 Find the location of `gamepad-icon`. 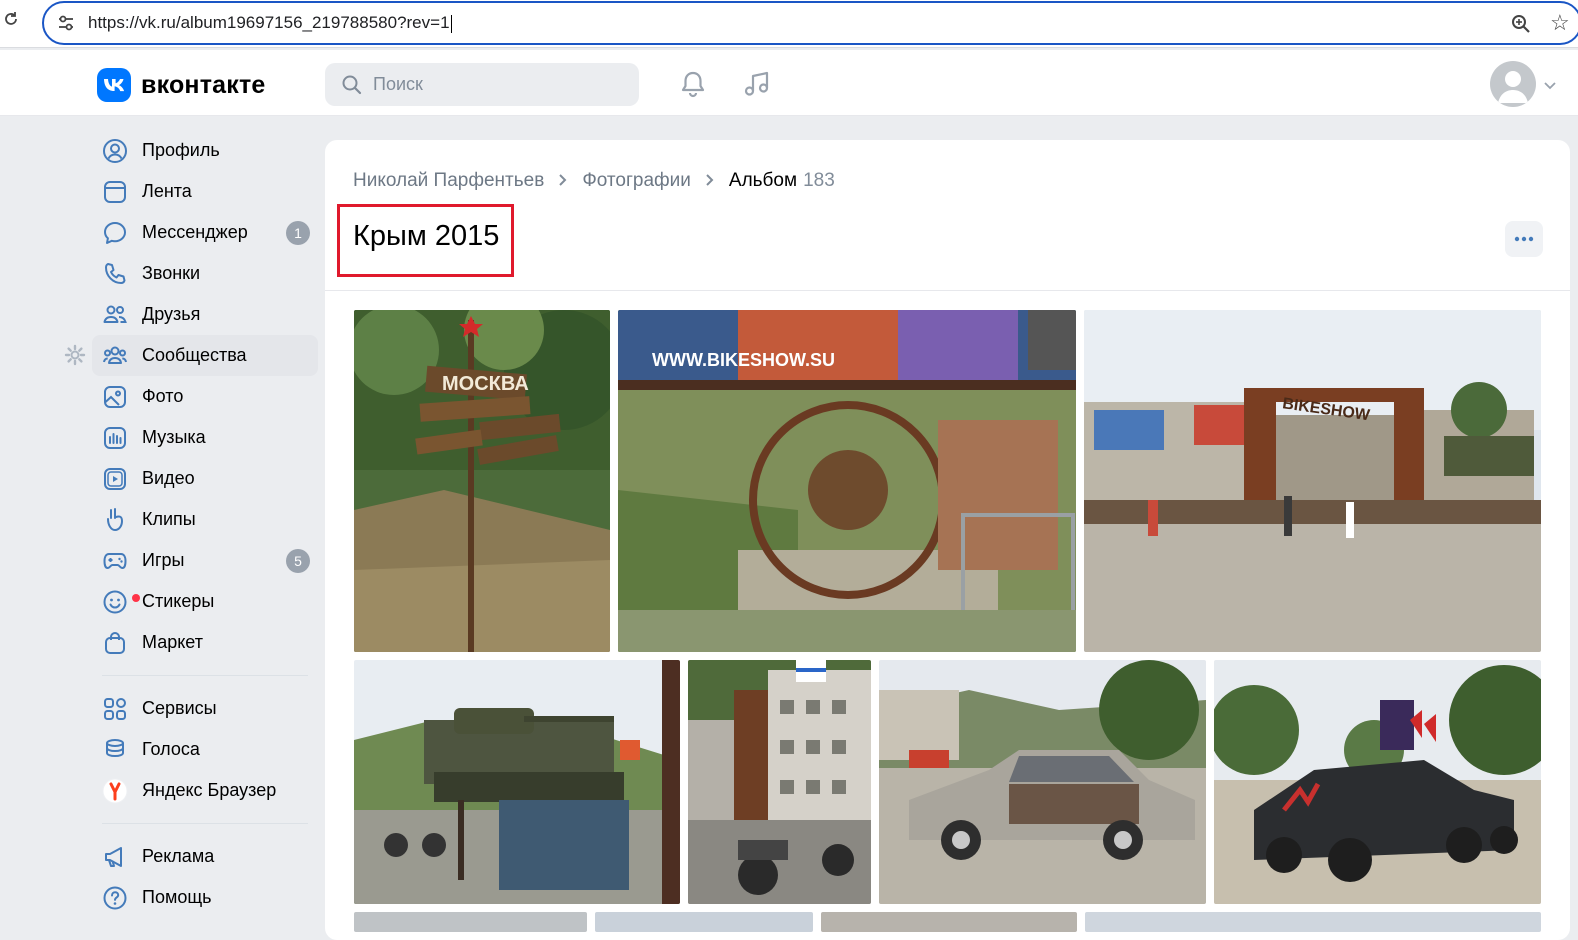

gamepad-icon is located at coordinates (115, 561).